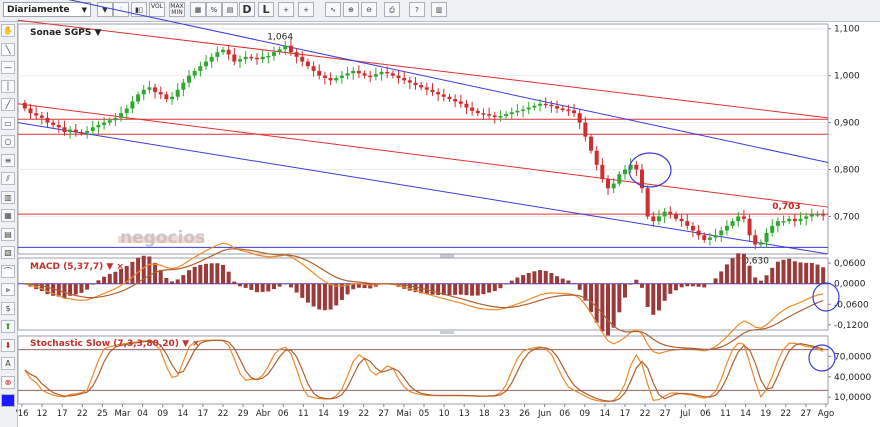  What do you see at coordinates (263, 414) in the screenshot?
I see `x-tick-label: Abr` at bounding box center [263, 414].